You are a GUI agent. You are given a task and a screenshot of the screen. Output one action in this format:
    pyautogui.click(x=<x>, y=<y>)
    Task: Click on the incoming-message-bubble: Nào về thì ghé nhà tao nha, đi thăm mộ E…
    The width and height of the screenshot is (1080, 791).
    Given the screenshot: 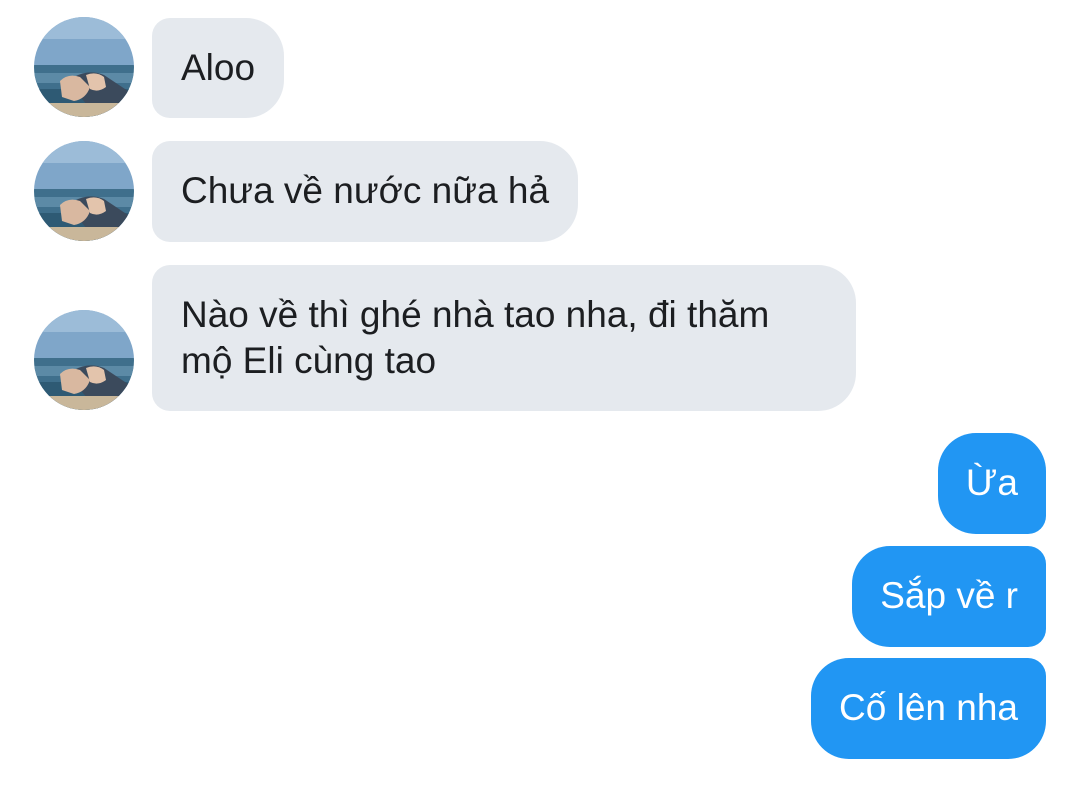 What is the action you would take?
    pyautogui.click(x=504, y=338)
    